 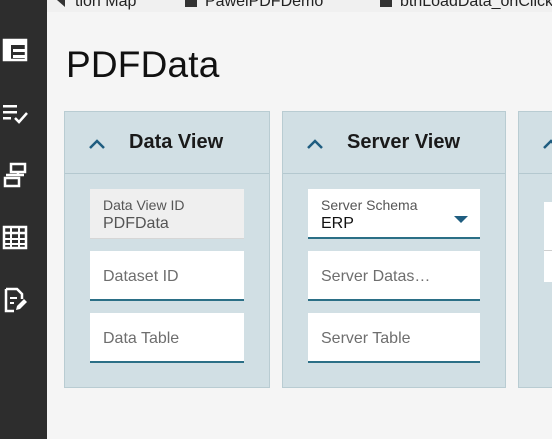 I want to click on panel-title: Server View, so click(x=404, y=142).